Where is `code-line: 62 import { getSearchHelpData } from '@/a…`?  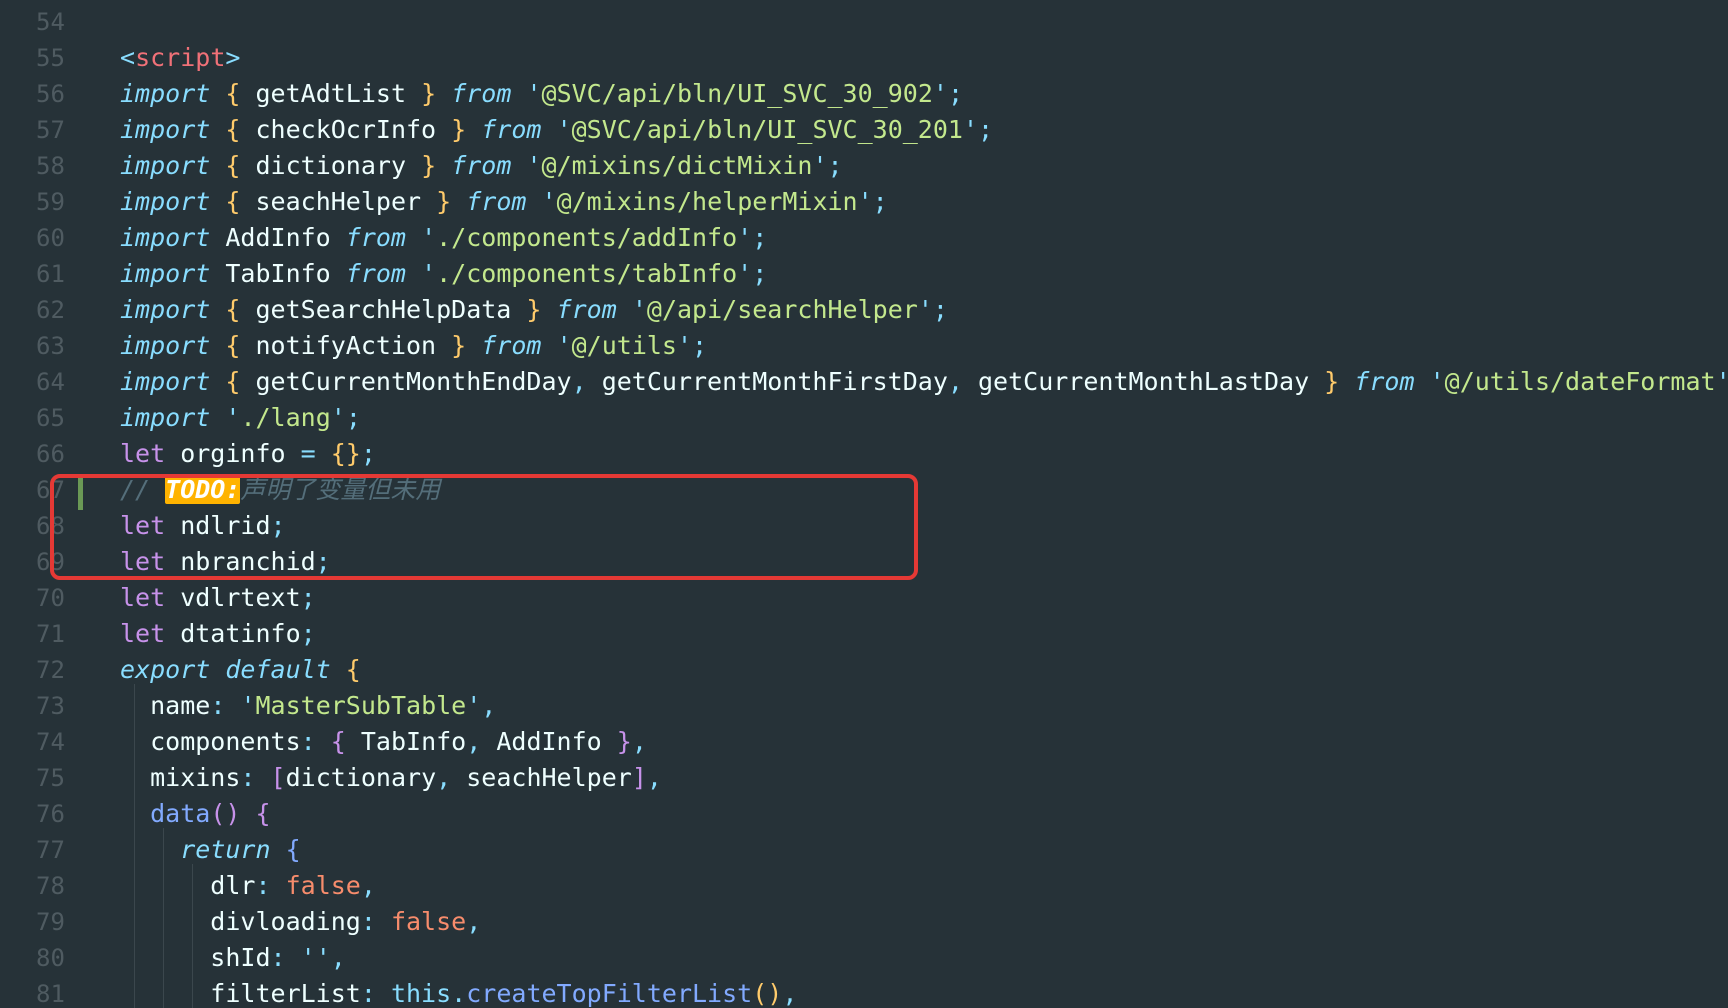 code-line: 62 import { getSearchHelpData } from '@/a… is located at coordinates (864, 310).